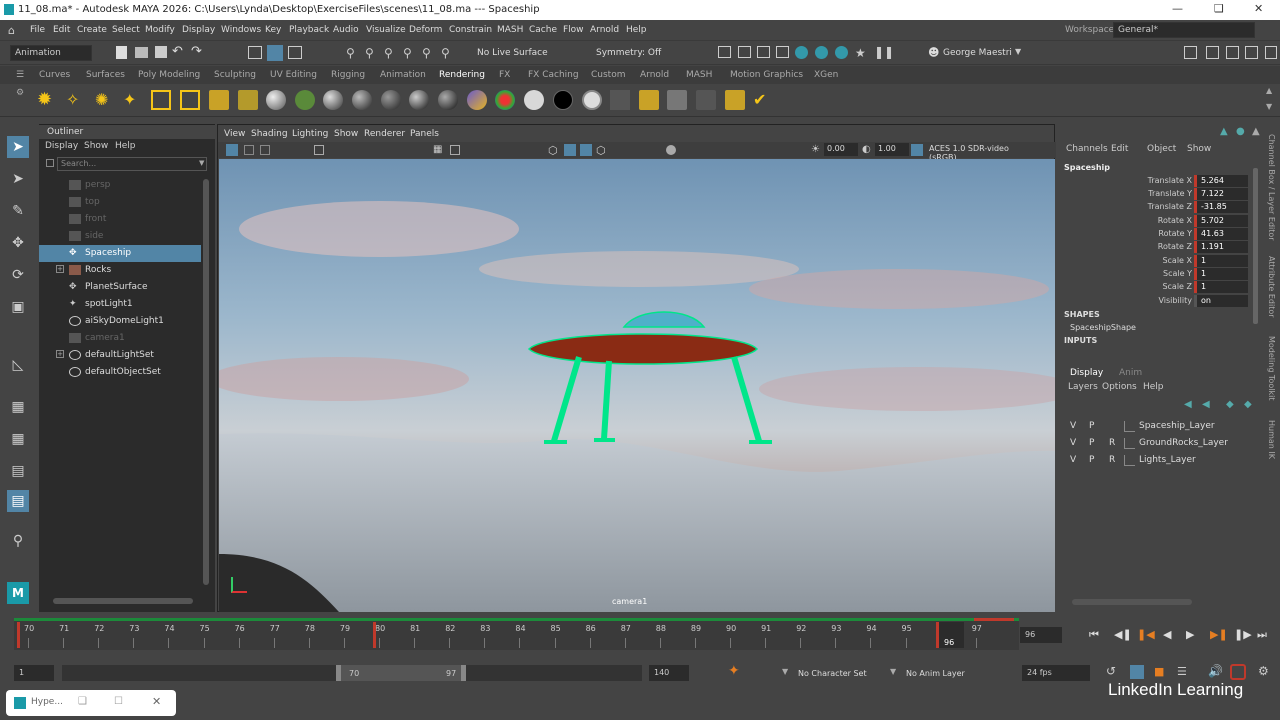 This screenshot has width=1280, height=720. Describe the element at coordinates (120, 270) in the screenshot. I see `outliner-item-rocks: + Rocks` at that location.